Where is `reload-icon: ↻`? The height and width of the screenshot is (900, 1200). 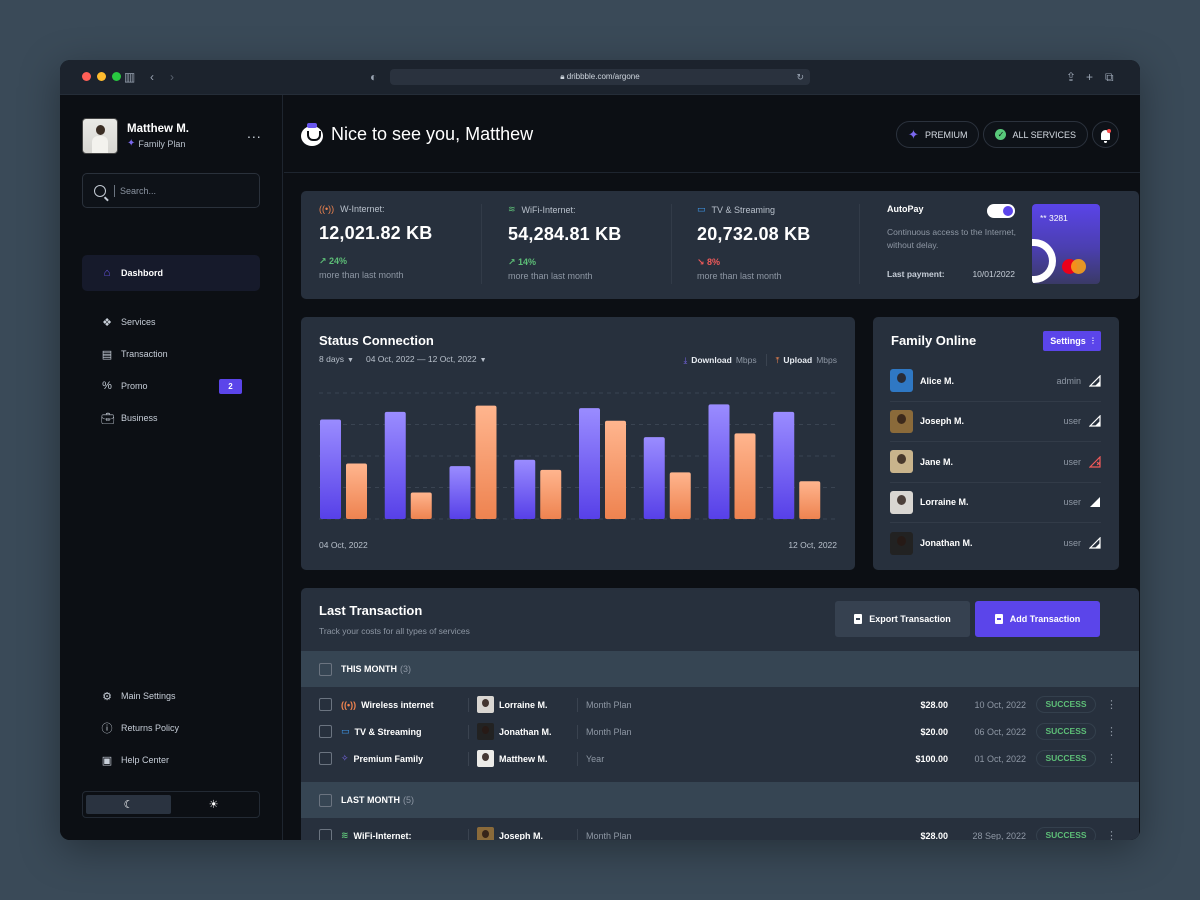 reload-icon: ↻ is located at coordinates (800, 77).